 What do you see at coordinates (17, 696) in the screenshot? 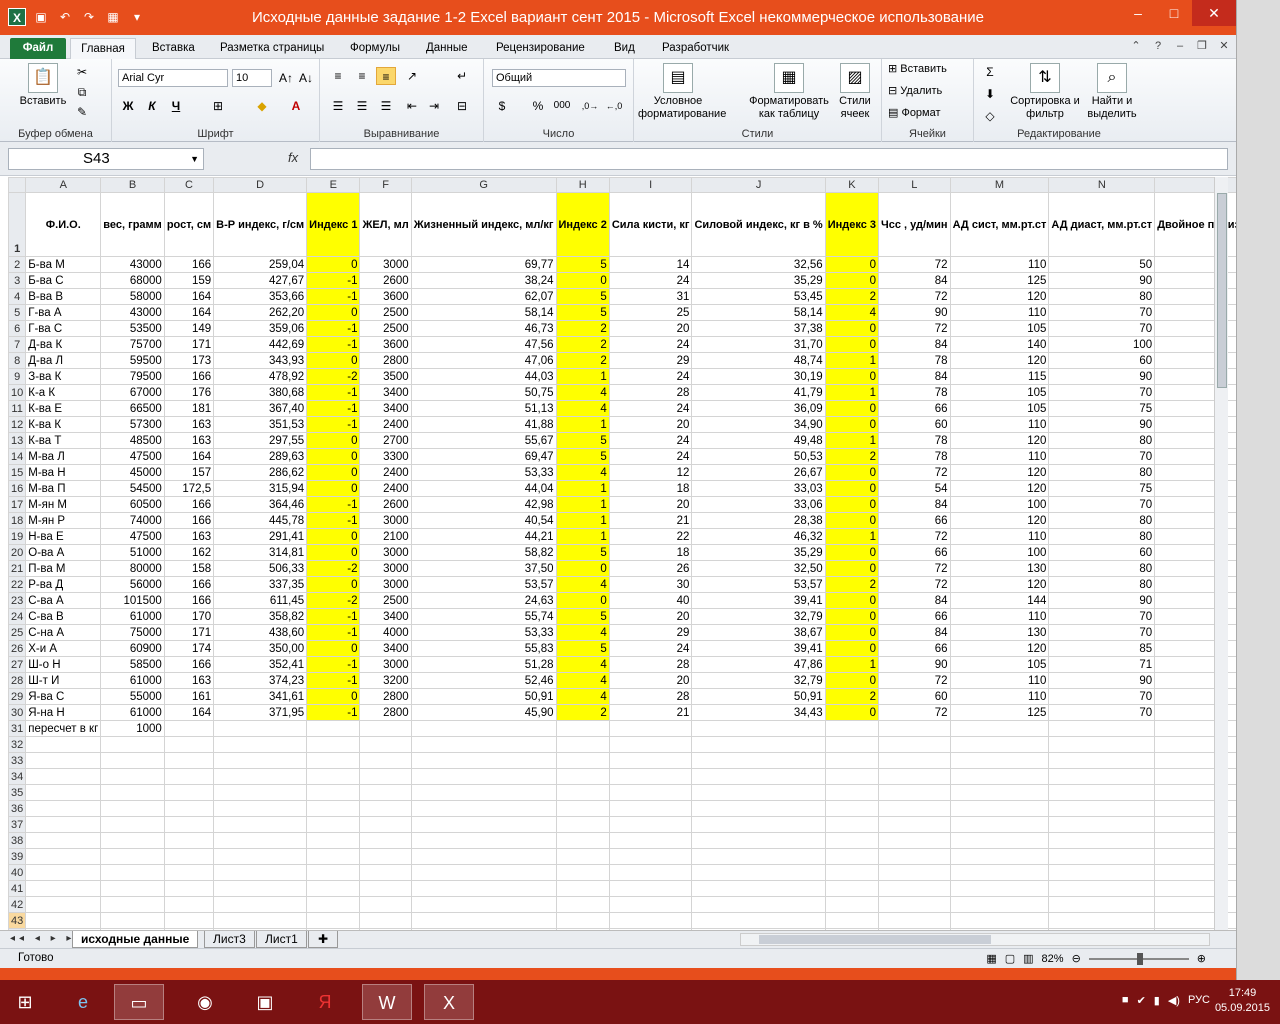
I see `row-header: 29` at bounding box center [17, 696].